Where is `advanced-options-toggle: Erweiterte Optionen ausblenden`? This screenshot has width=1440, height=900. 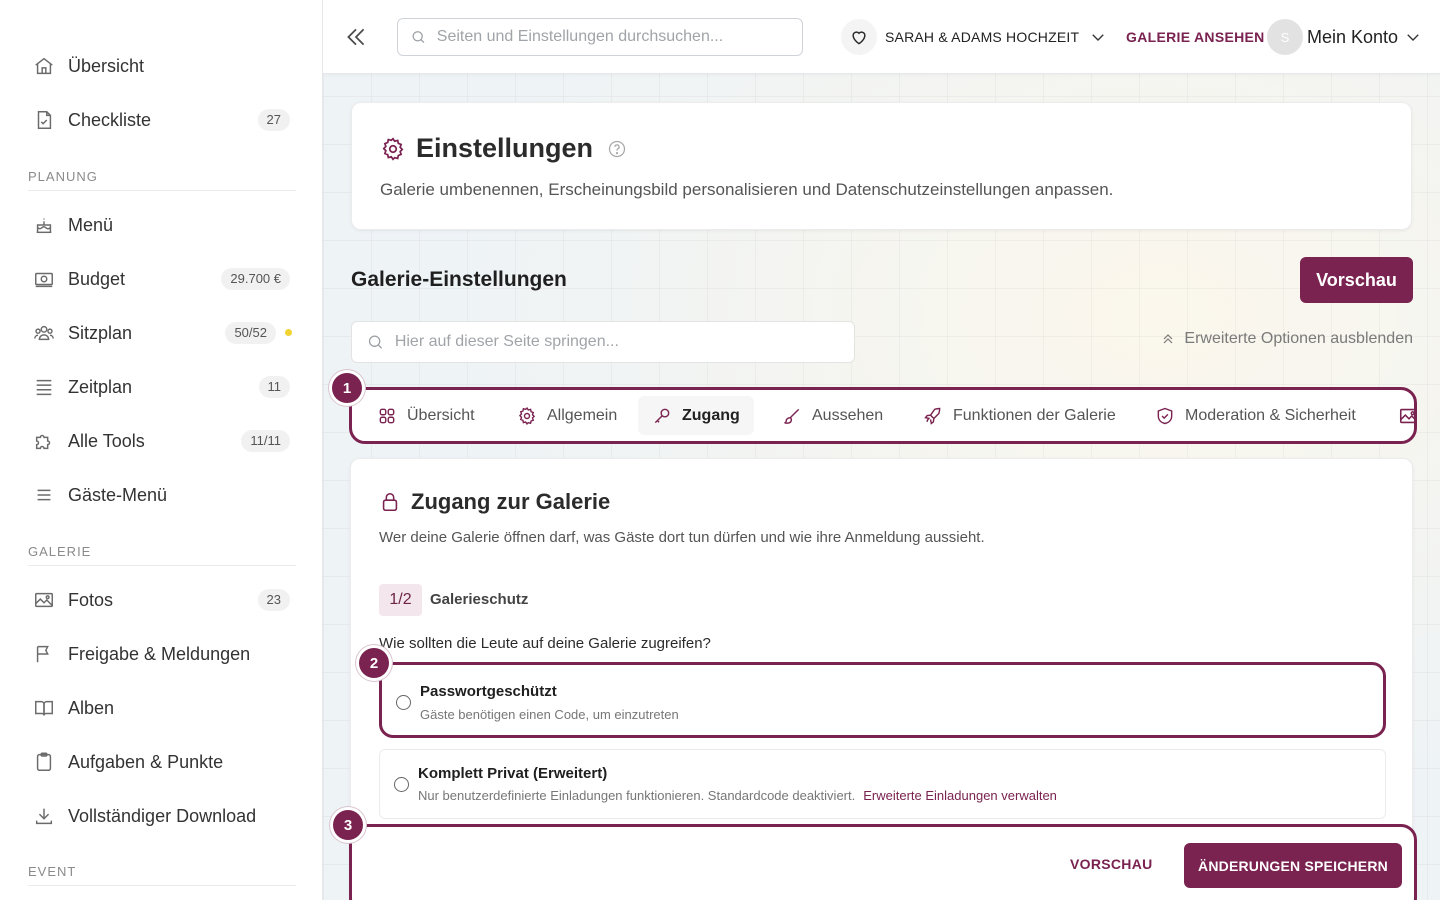 advanced-options-toggle: Erweiterte Optionen ausblenden is located at coordinates (1286, 339).